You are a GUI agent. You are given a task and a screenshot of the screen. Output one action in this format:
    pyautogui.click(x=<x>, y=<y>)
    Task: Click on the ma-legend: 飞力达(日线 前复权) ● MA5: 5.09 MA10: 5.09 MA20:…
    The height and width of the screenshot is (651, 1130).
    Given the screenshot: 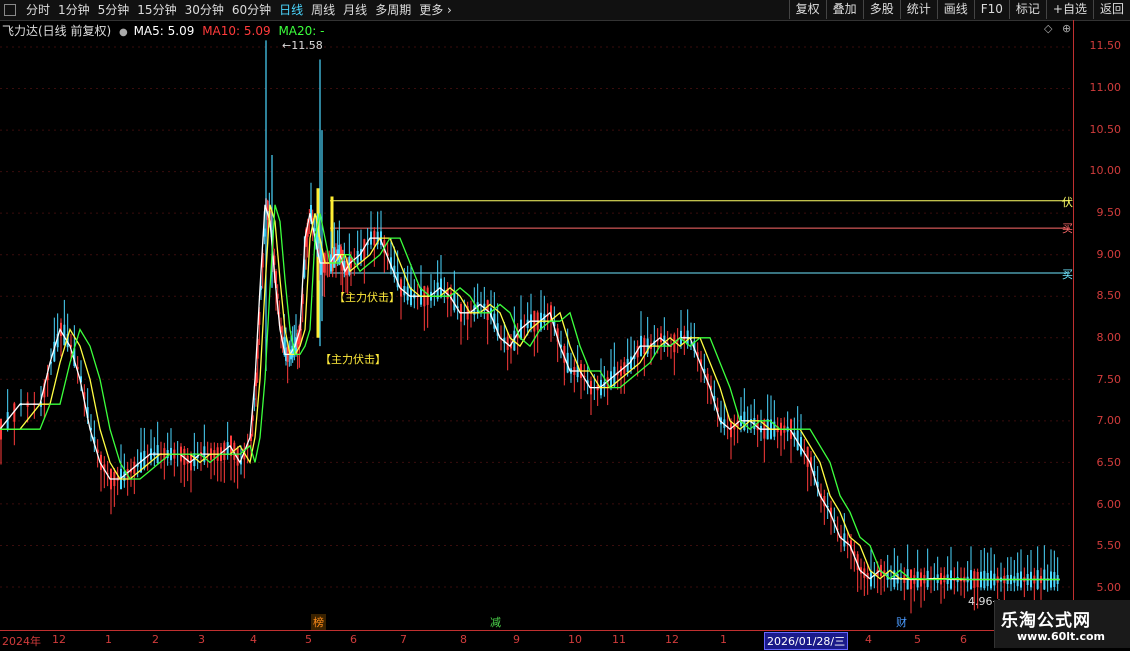 What is the action you would take?
    pyautogui.click(x=165, y=30)
    